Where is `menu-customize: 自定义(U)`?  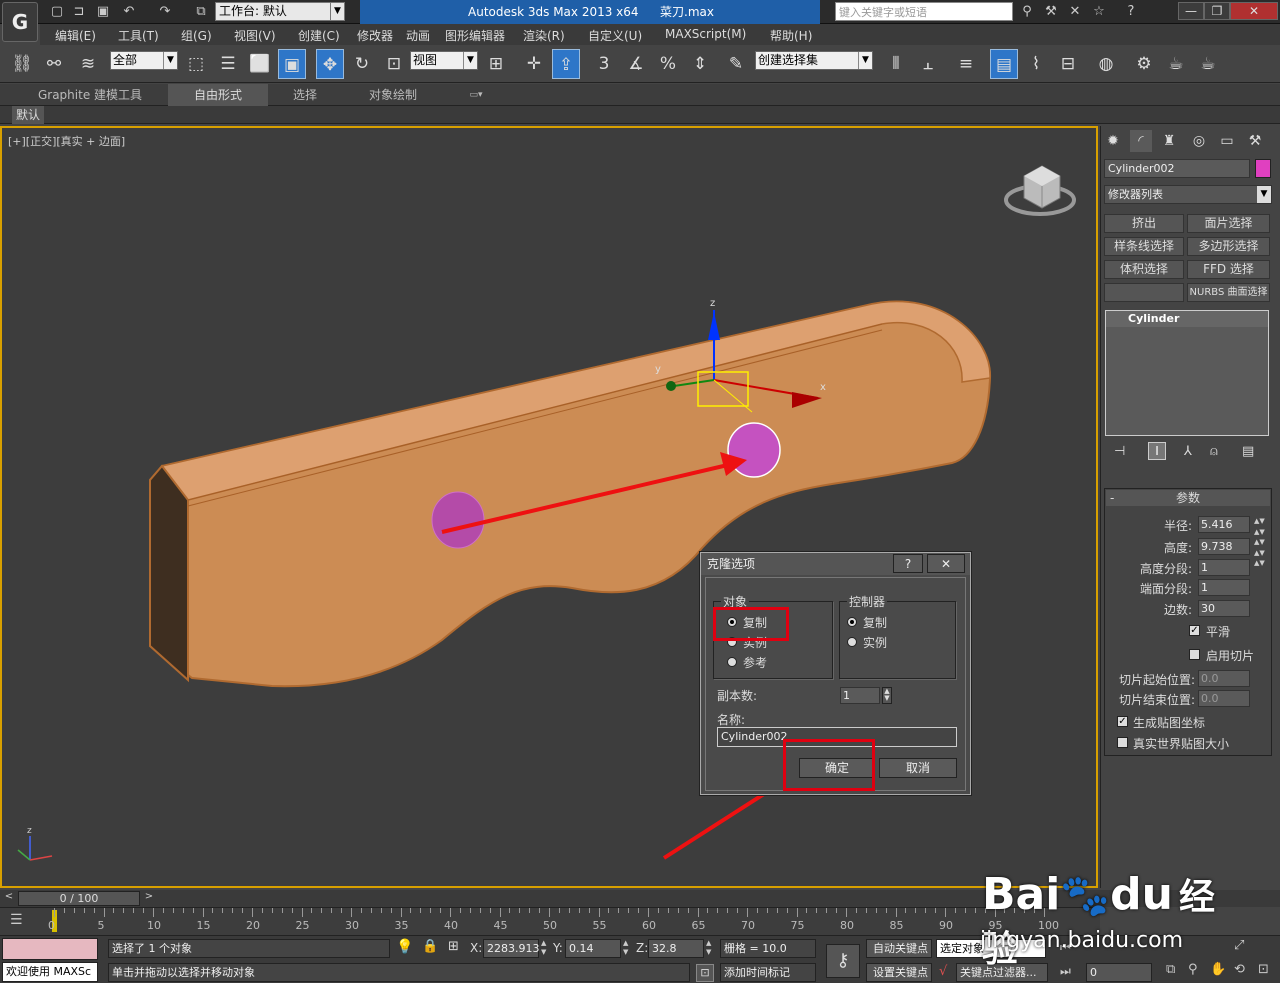 menu-customize: 自定义(U) is located at coordinates (615, 35).